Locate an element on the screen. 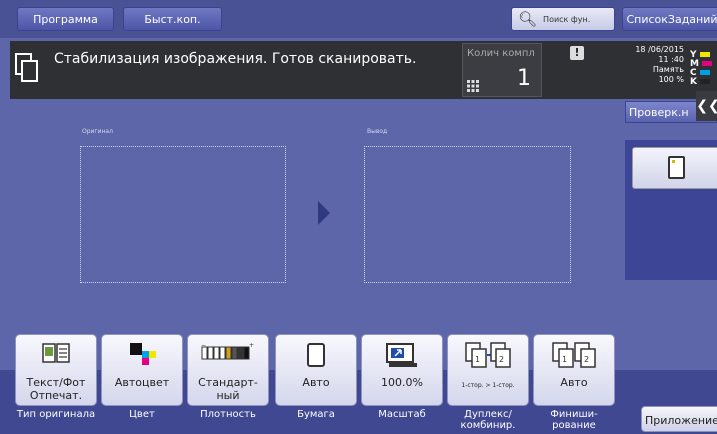  output-preview is located at coordinates (467, 214).